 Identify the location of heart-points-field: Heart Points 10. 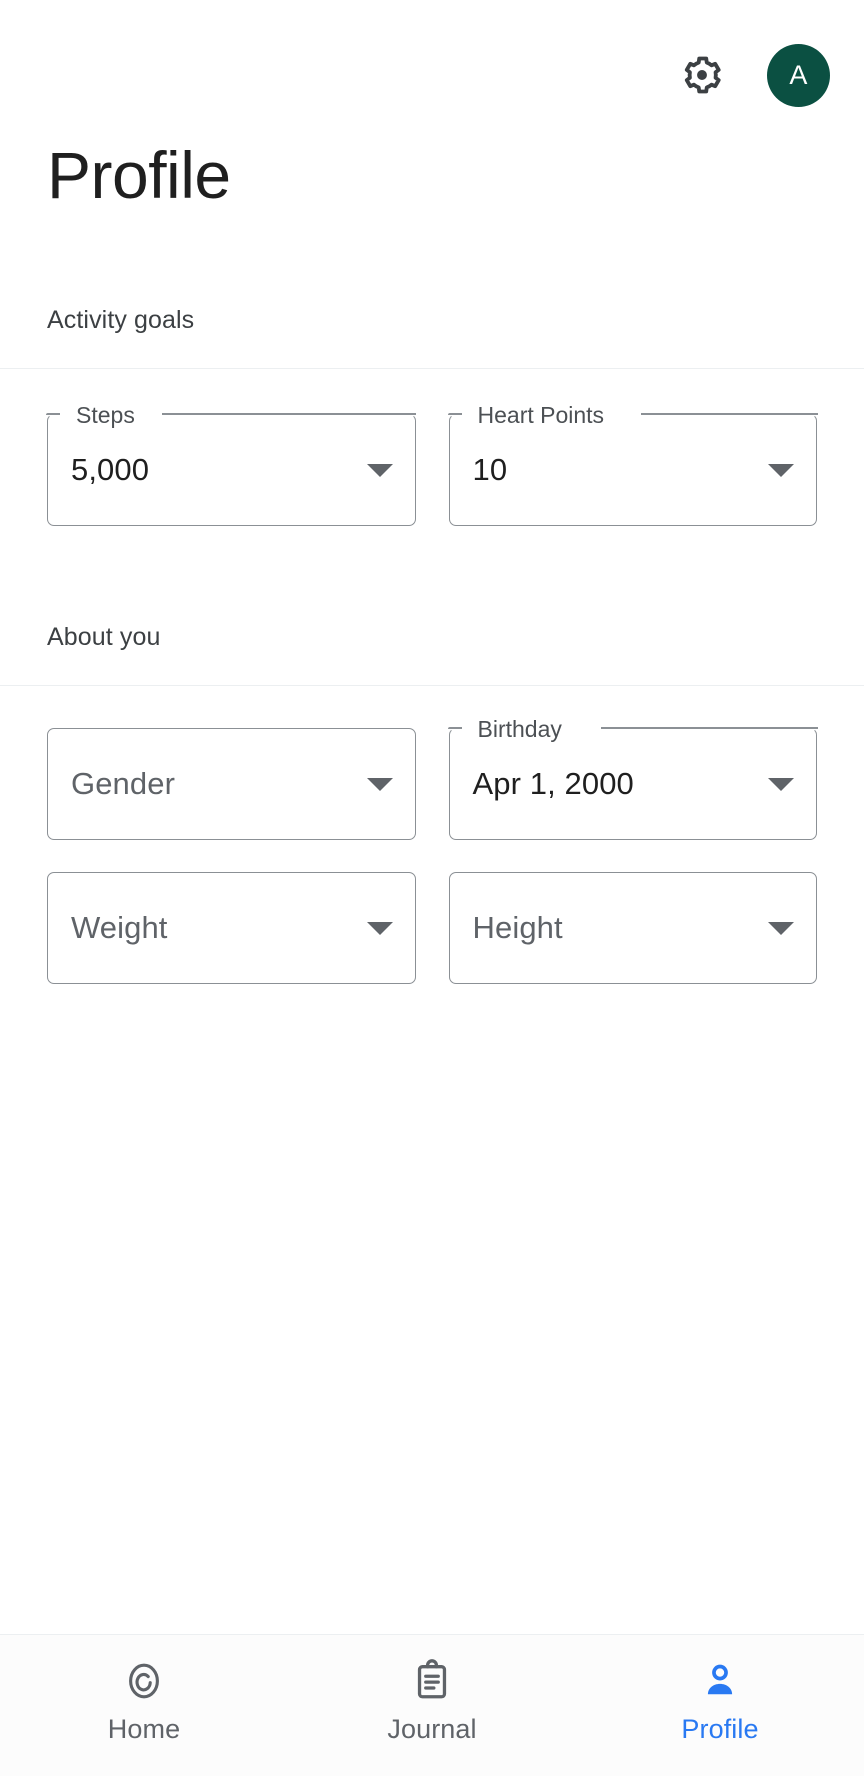
(632, 463).